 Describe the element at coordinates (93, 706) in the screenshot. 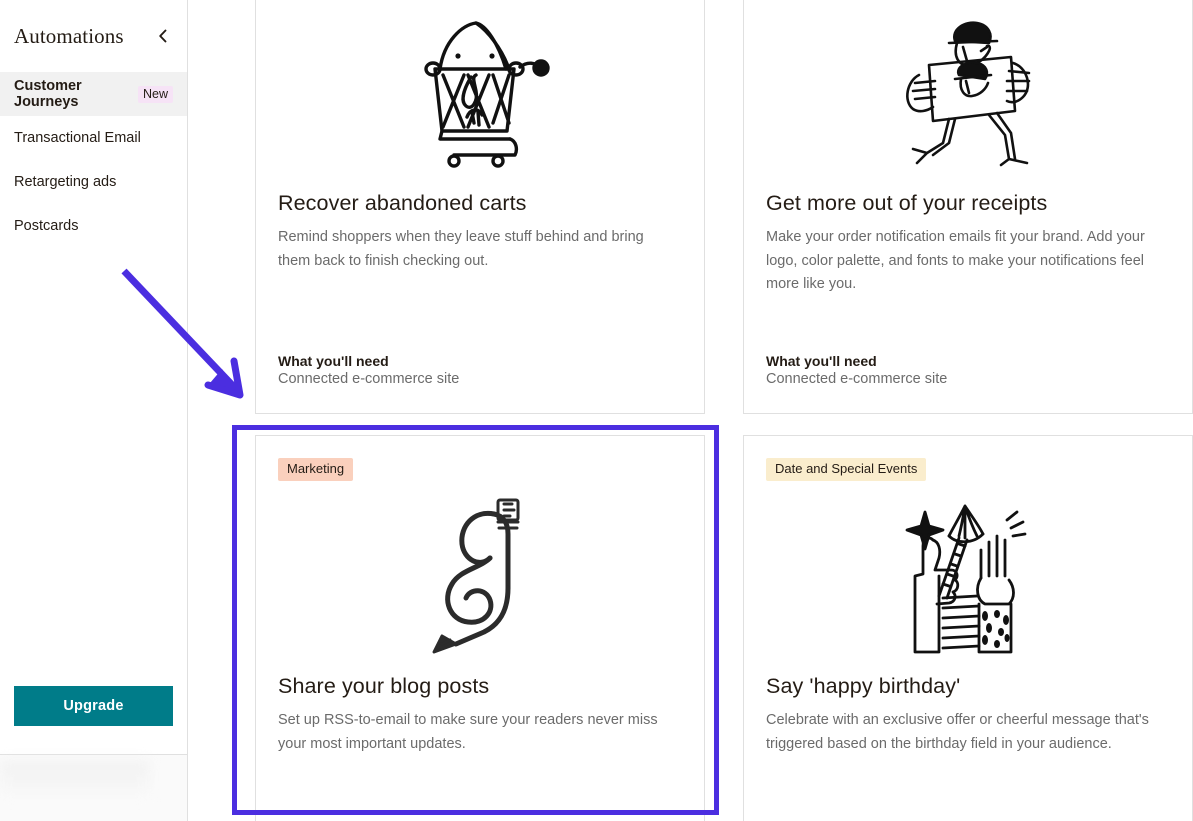

I see `upgrade-button: Upgrade` at that location.